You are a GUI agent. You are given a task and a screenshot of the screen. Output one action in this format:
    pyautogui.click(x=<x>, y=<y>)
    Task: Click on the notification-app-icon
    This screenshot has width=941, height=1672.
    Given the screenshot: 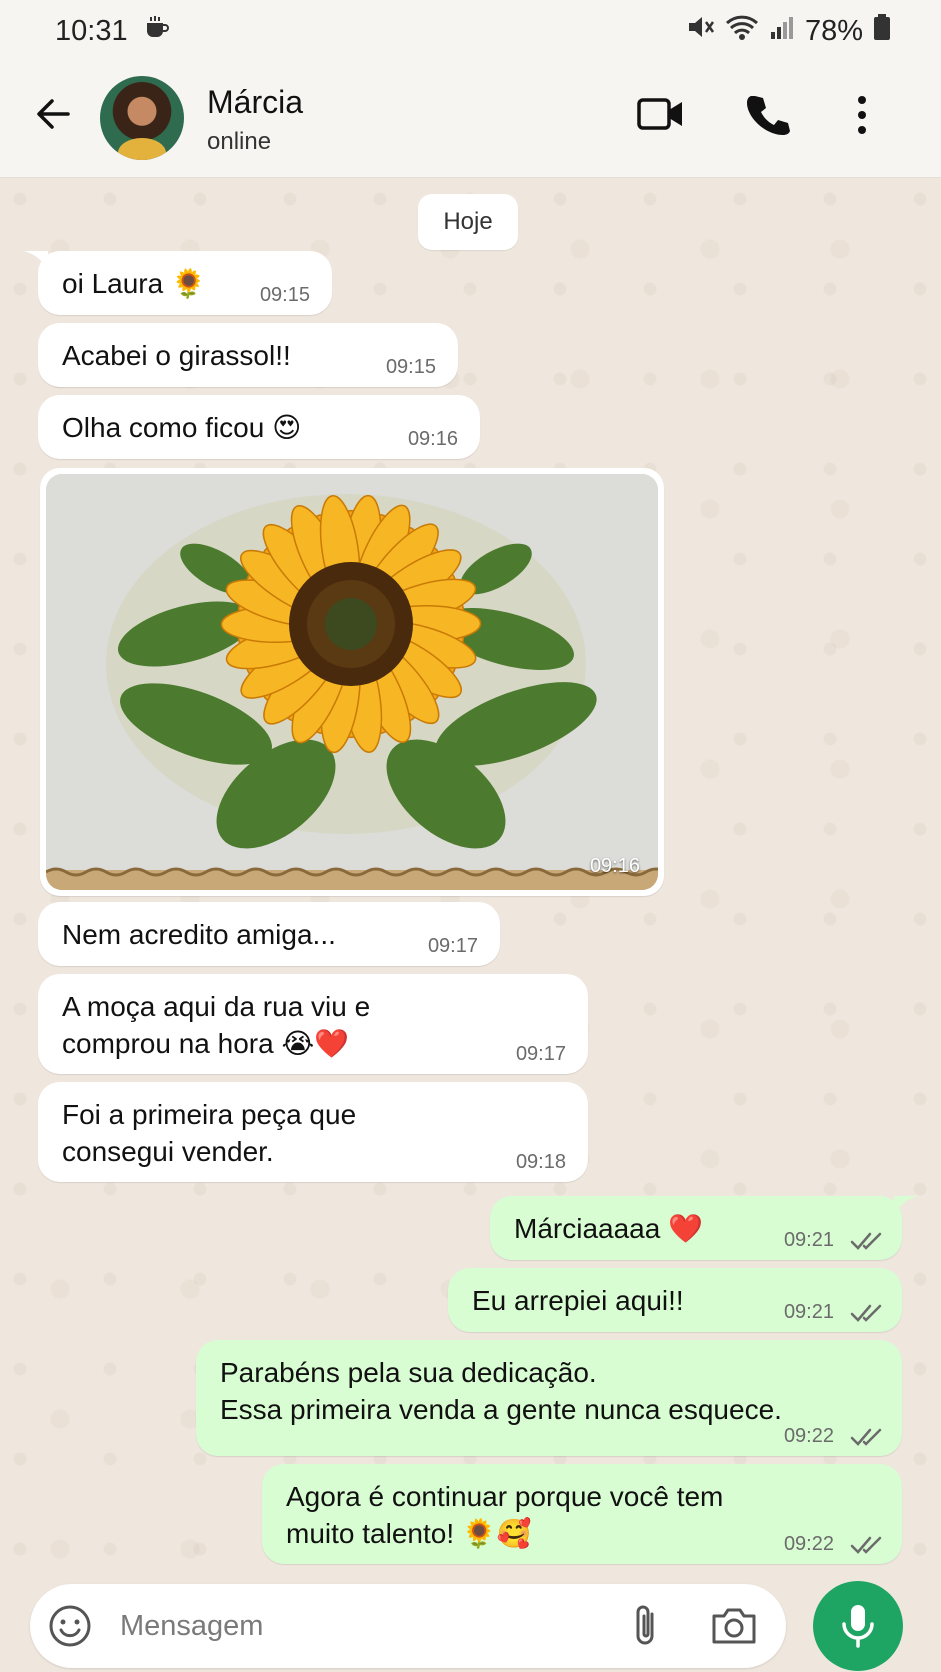 What is the action you would take?
    pyautogui.click(x=156, y=31)
    